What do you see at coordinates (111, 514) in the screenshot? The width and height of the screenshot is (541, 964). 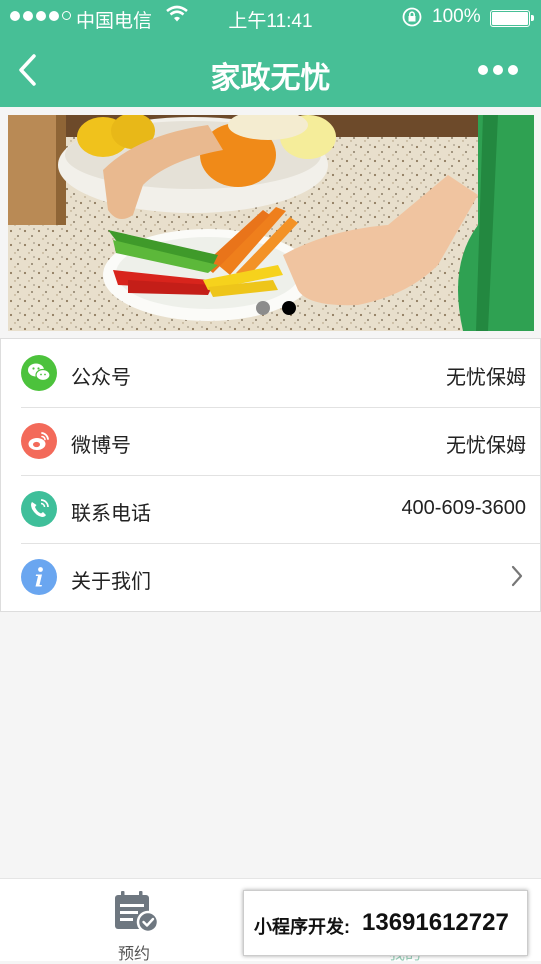 I see `list-item-label: 联系电话` at bounding box center [111, 514].